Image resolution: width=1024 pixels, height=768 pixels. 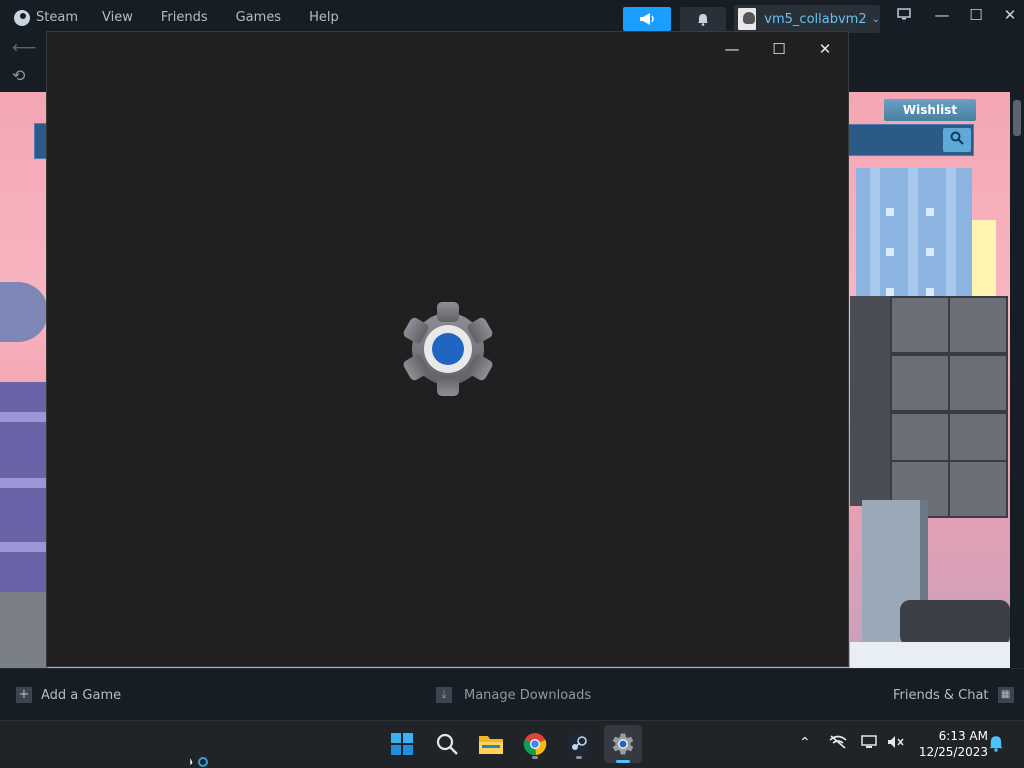 I want to click on steam-icon, so click(x=579, y=744).